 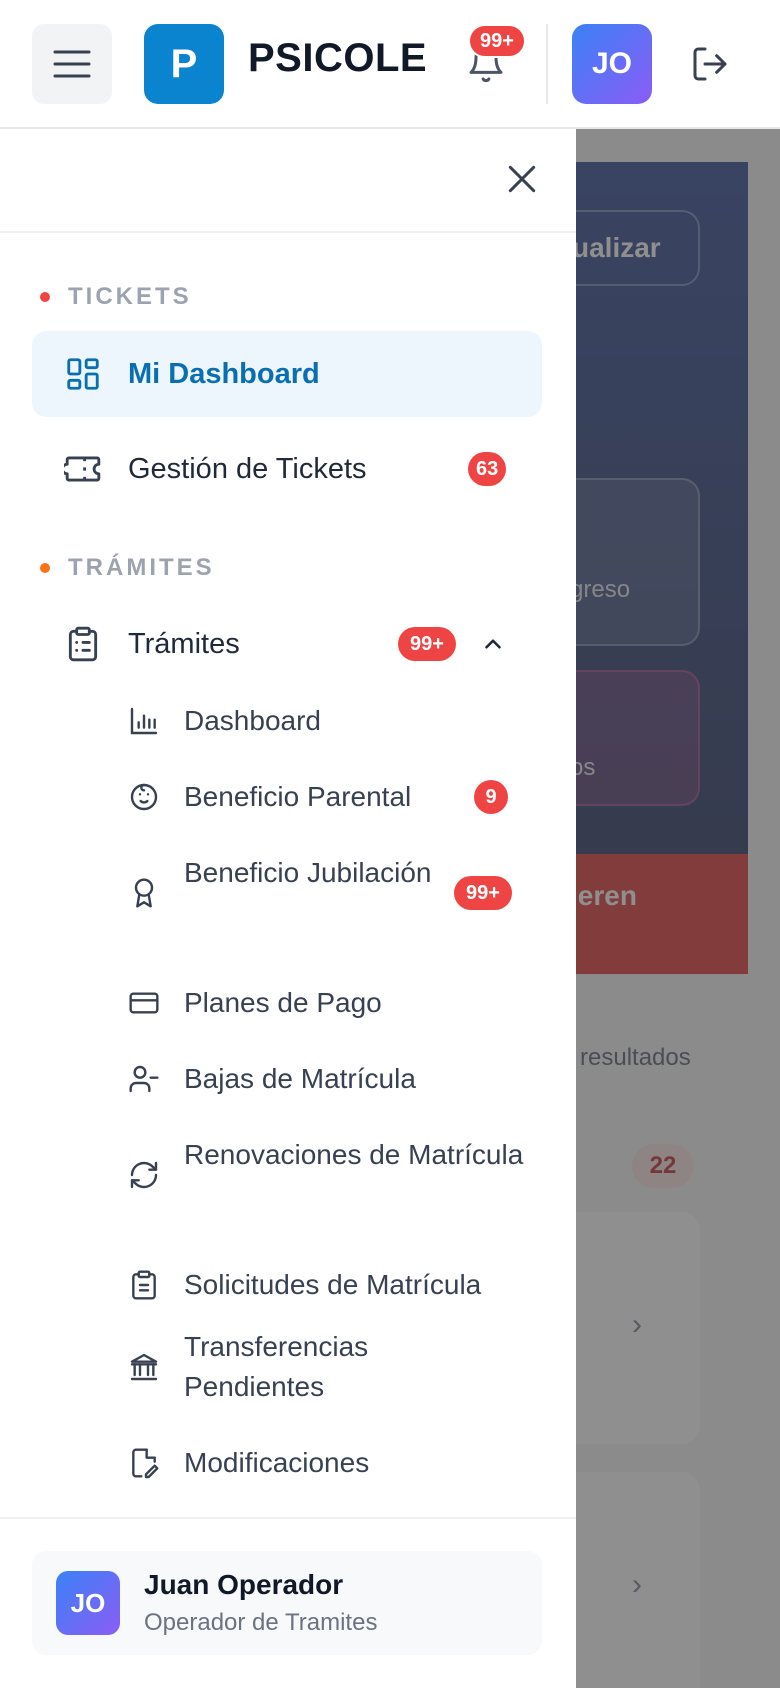 What do you see at coordinates (333, 1284) in the screenshot?
I see `sidebar-subitem-label: Solicitudes de Matrícula` at bounding box center [333, 1284].